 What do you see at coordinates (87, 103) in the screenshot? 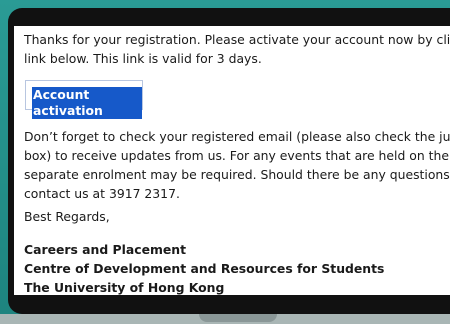
I see `account-activation-link: Account activation` at bounding box center [87, 103].